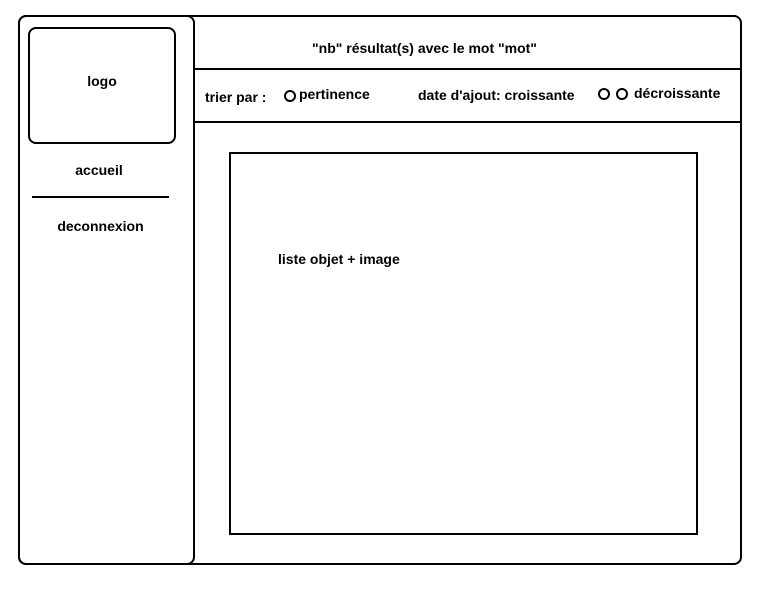 This screenshot has height=592, width=774. I want to click on logo-label: logo, so click(102, 80).